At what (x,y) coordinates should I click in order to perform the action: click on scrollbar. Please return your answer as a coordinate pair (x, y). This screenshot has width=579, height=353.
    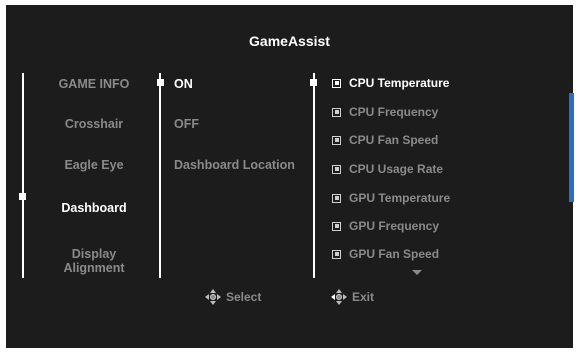
    Looking at the image, I should click on (571, 147).